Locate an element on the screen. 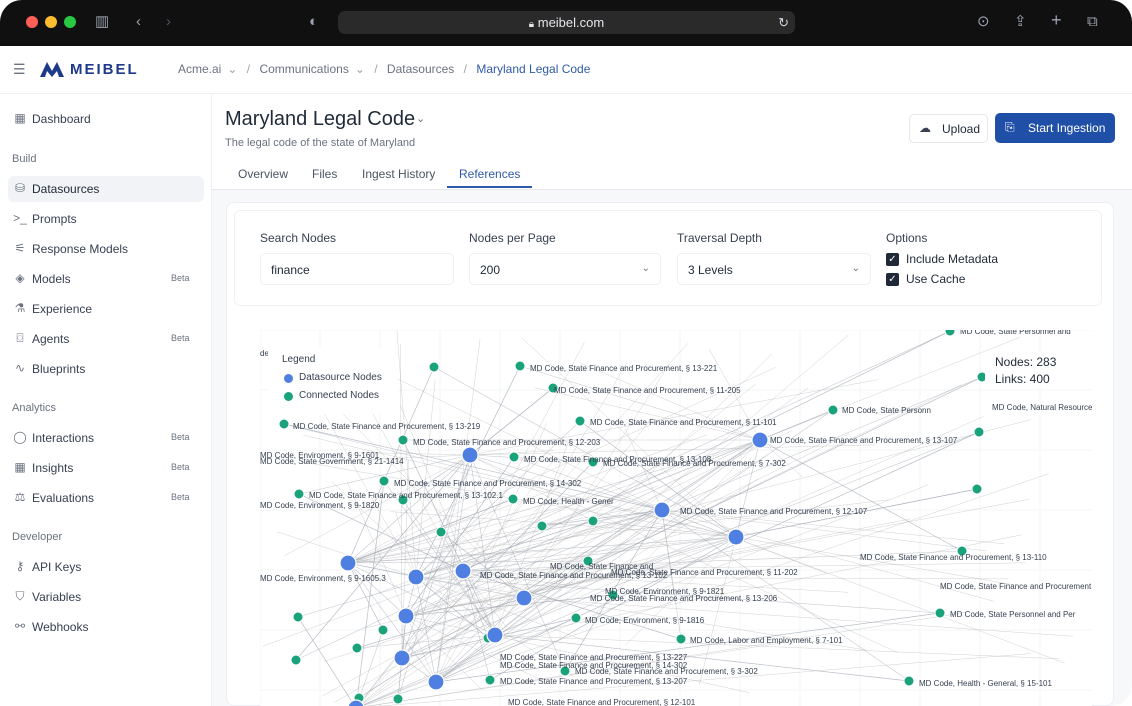 Image resolution: width=1132 pixels, height=706 pixels. start-ingestion-label: Start Ingestion is located at coordinates (1067, 128).